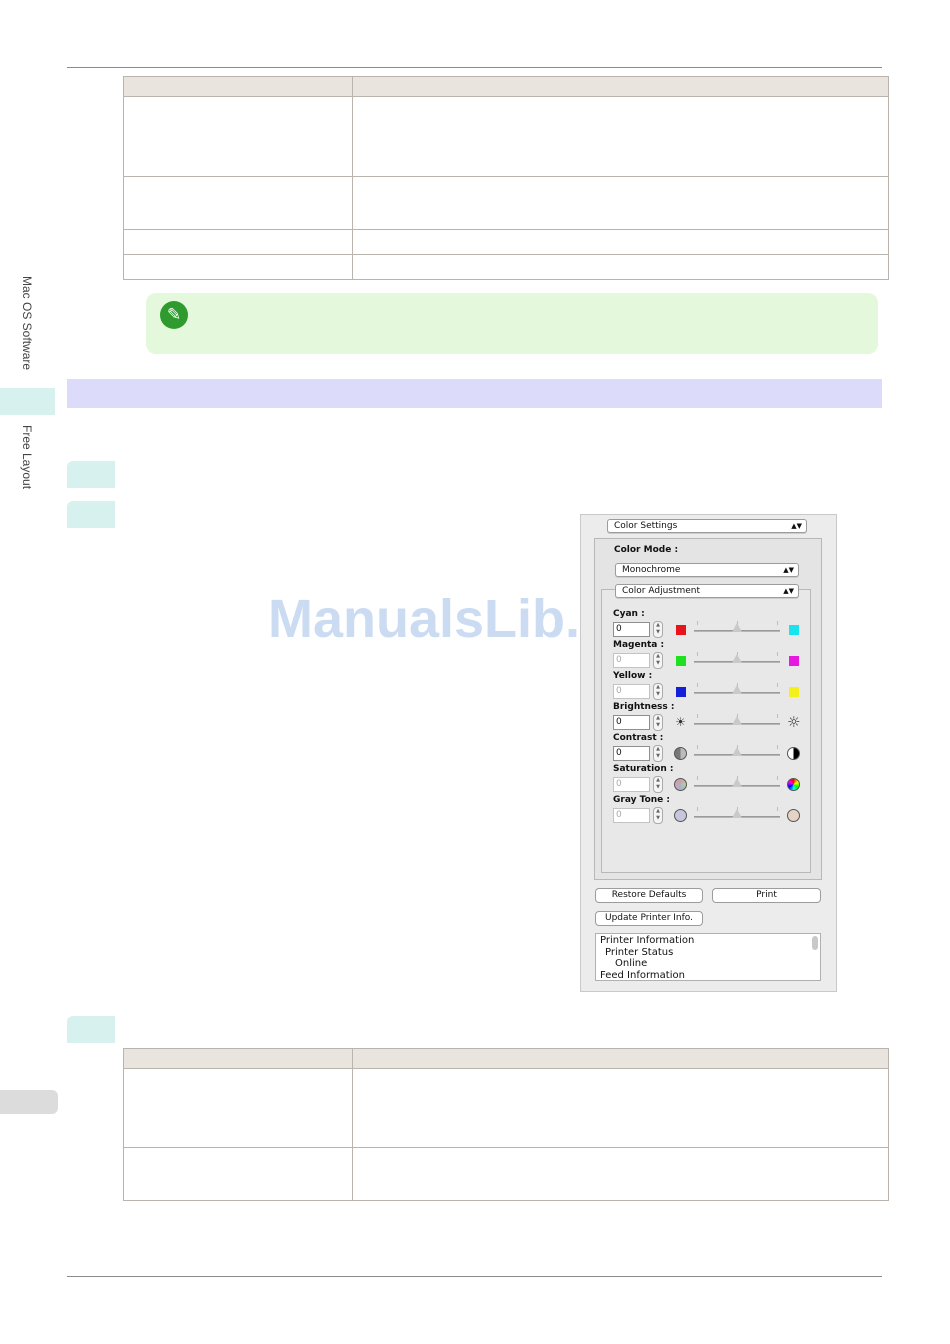  Describe the element at coordinates (680, 753) in the screenshot. I see `low-contrast-icon` at that location.